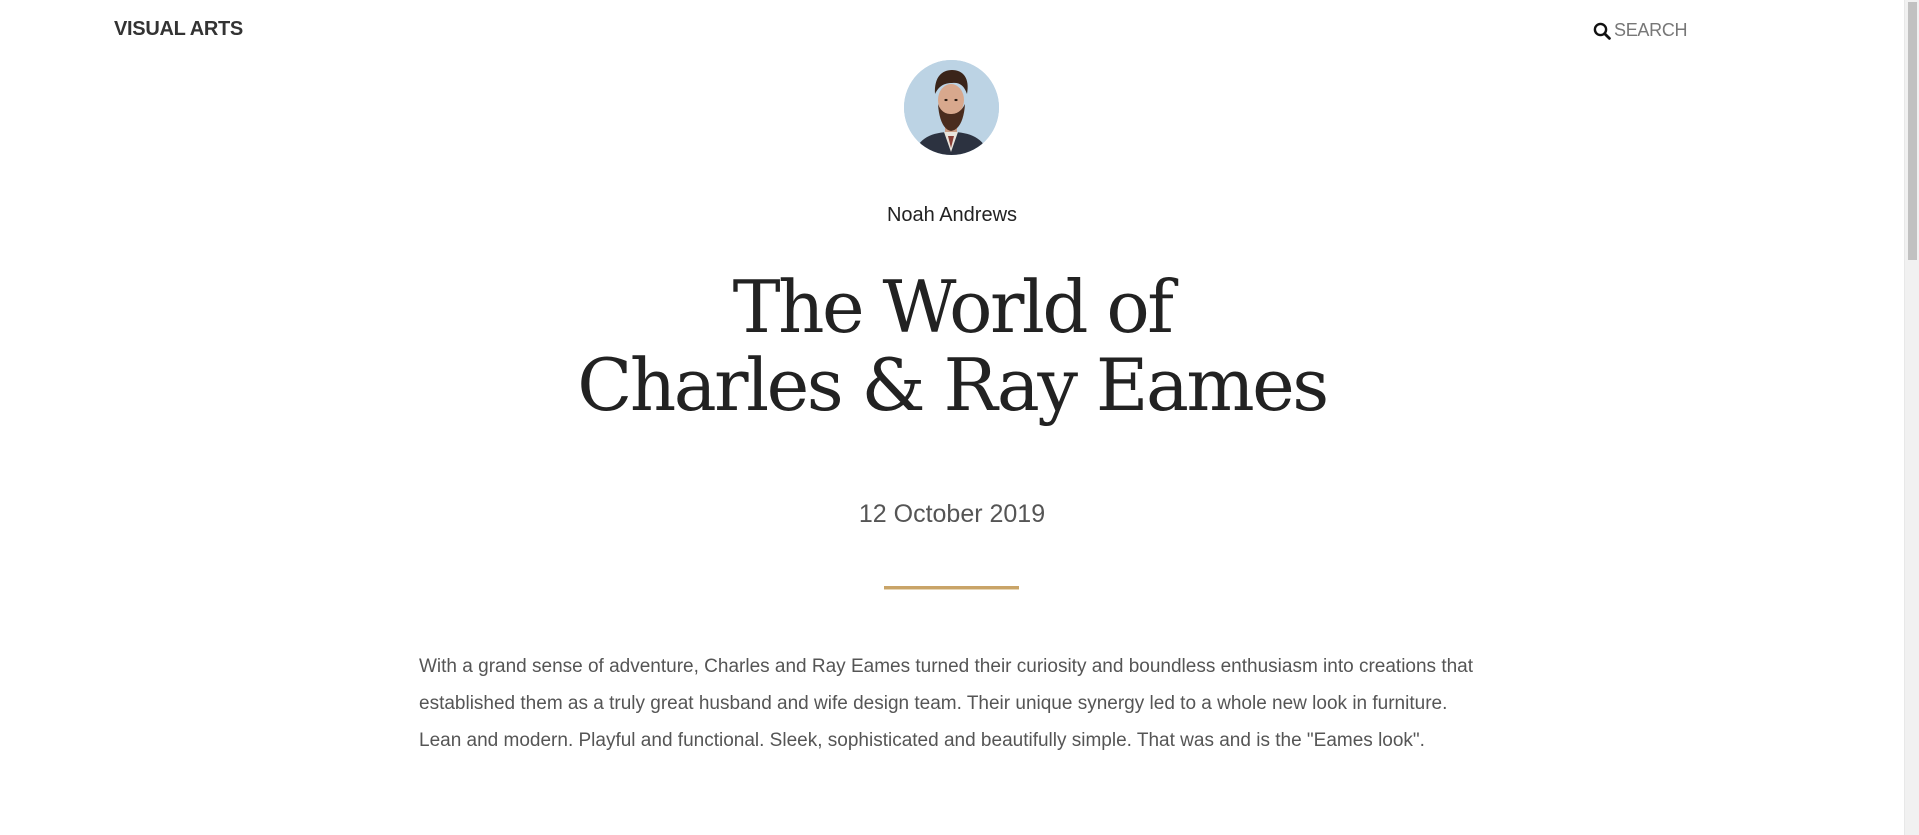 The width and height of the screenshot is (1919, 835). What do you see at coordinates (178, 29) in the screenshot?
I see `site-logo: VISUAL ARTS` at bounding box center [178, 29].